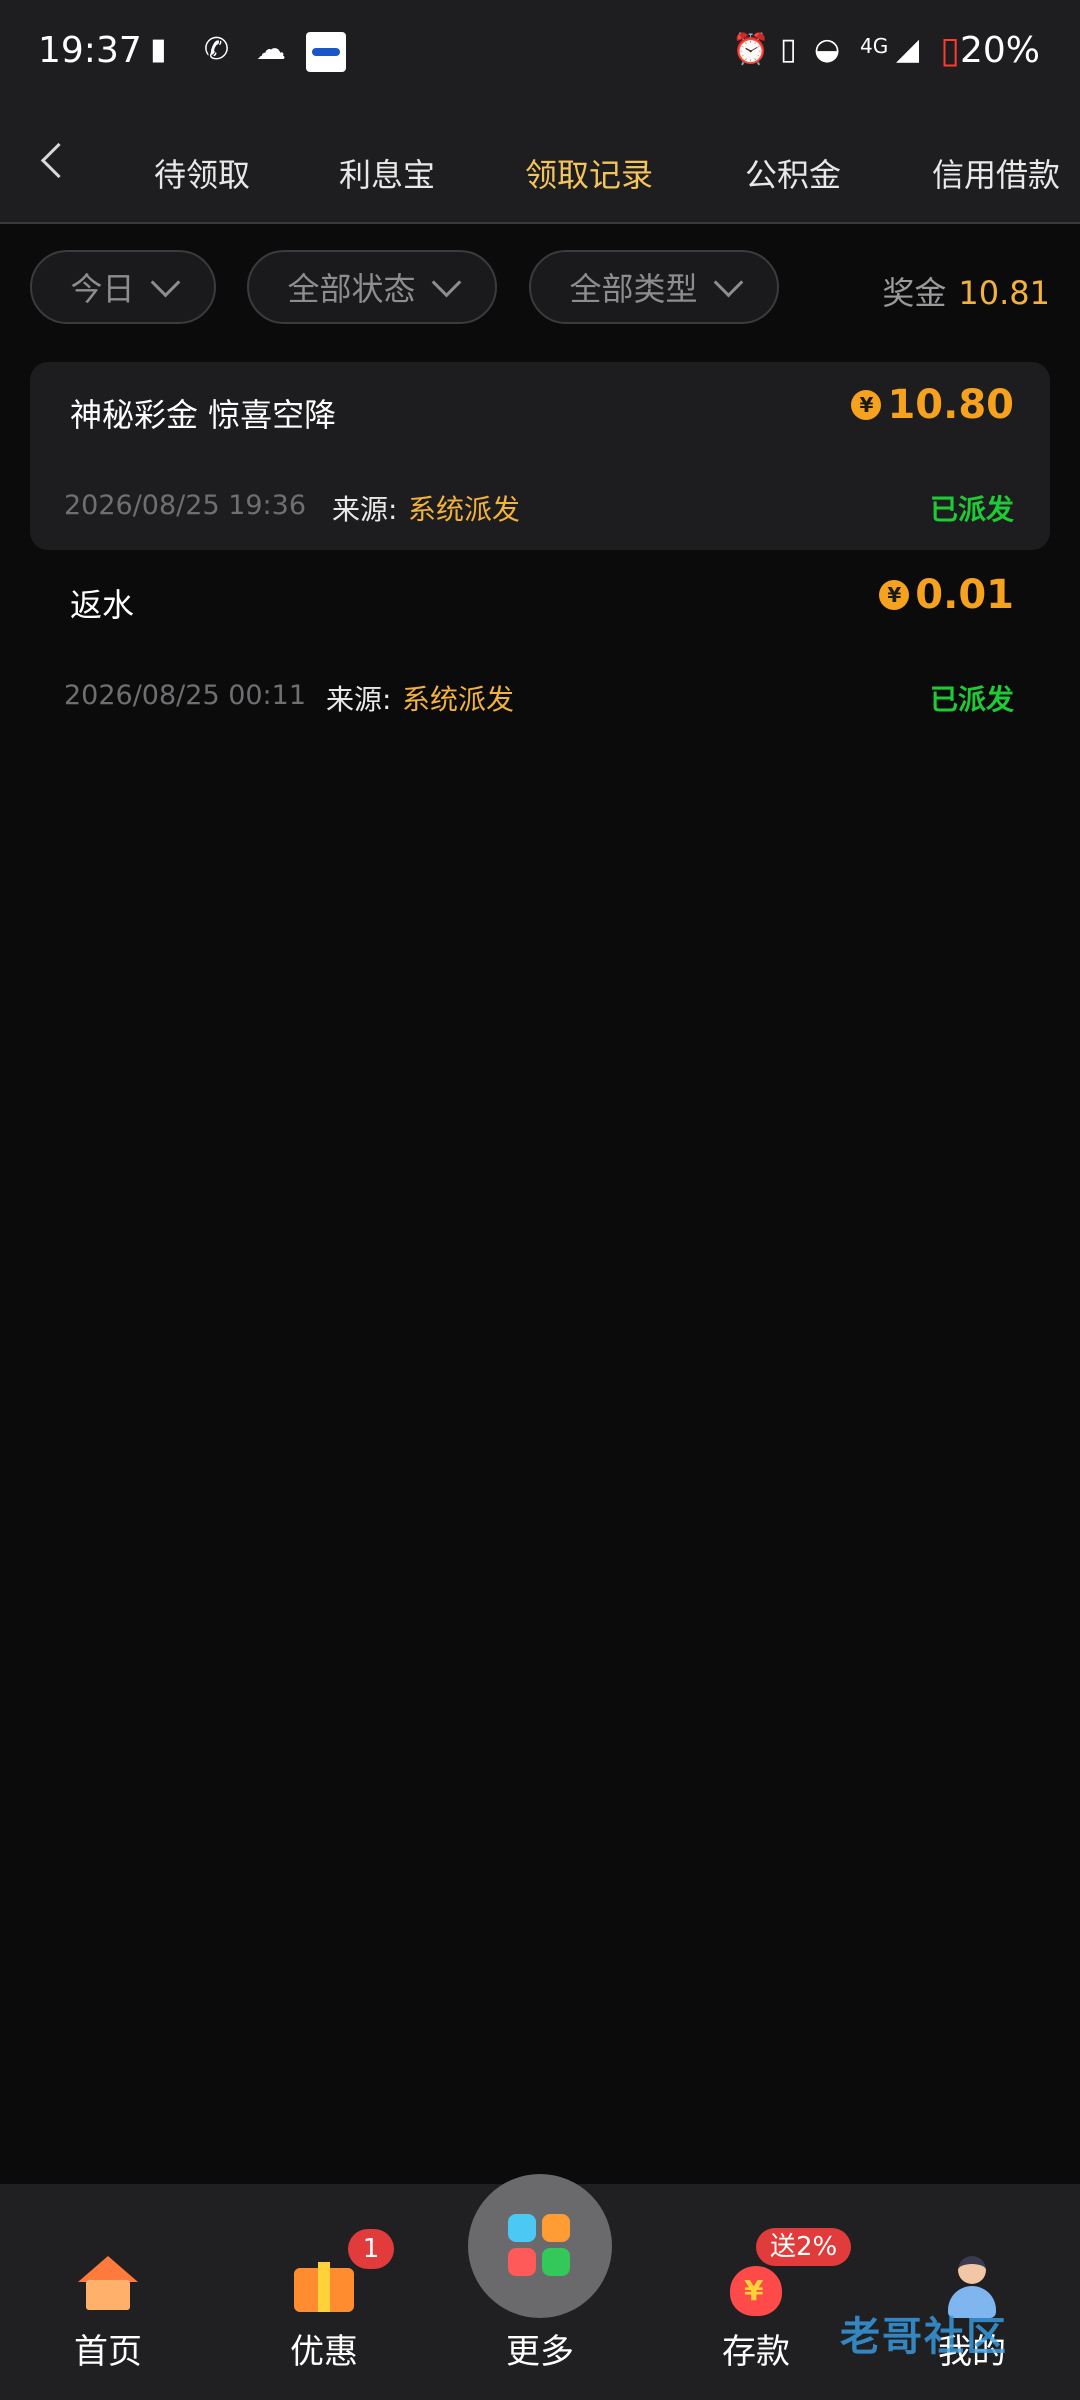 Image resolution: width=1080 pixels, height=2400 pixels. What do you see at coordinates (185, 505) in the screenshot?
I see `record-date: 2026/08/25 19:36` at bounding box center [185, 505].